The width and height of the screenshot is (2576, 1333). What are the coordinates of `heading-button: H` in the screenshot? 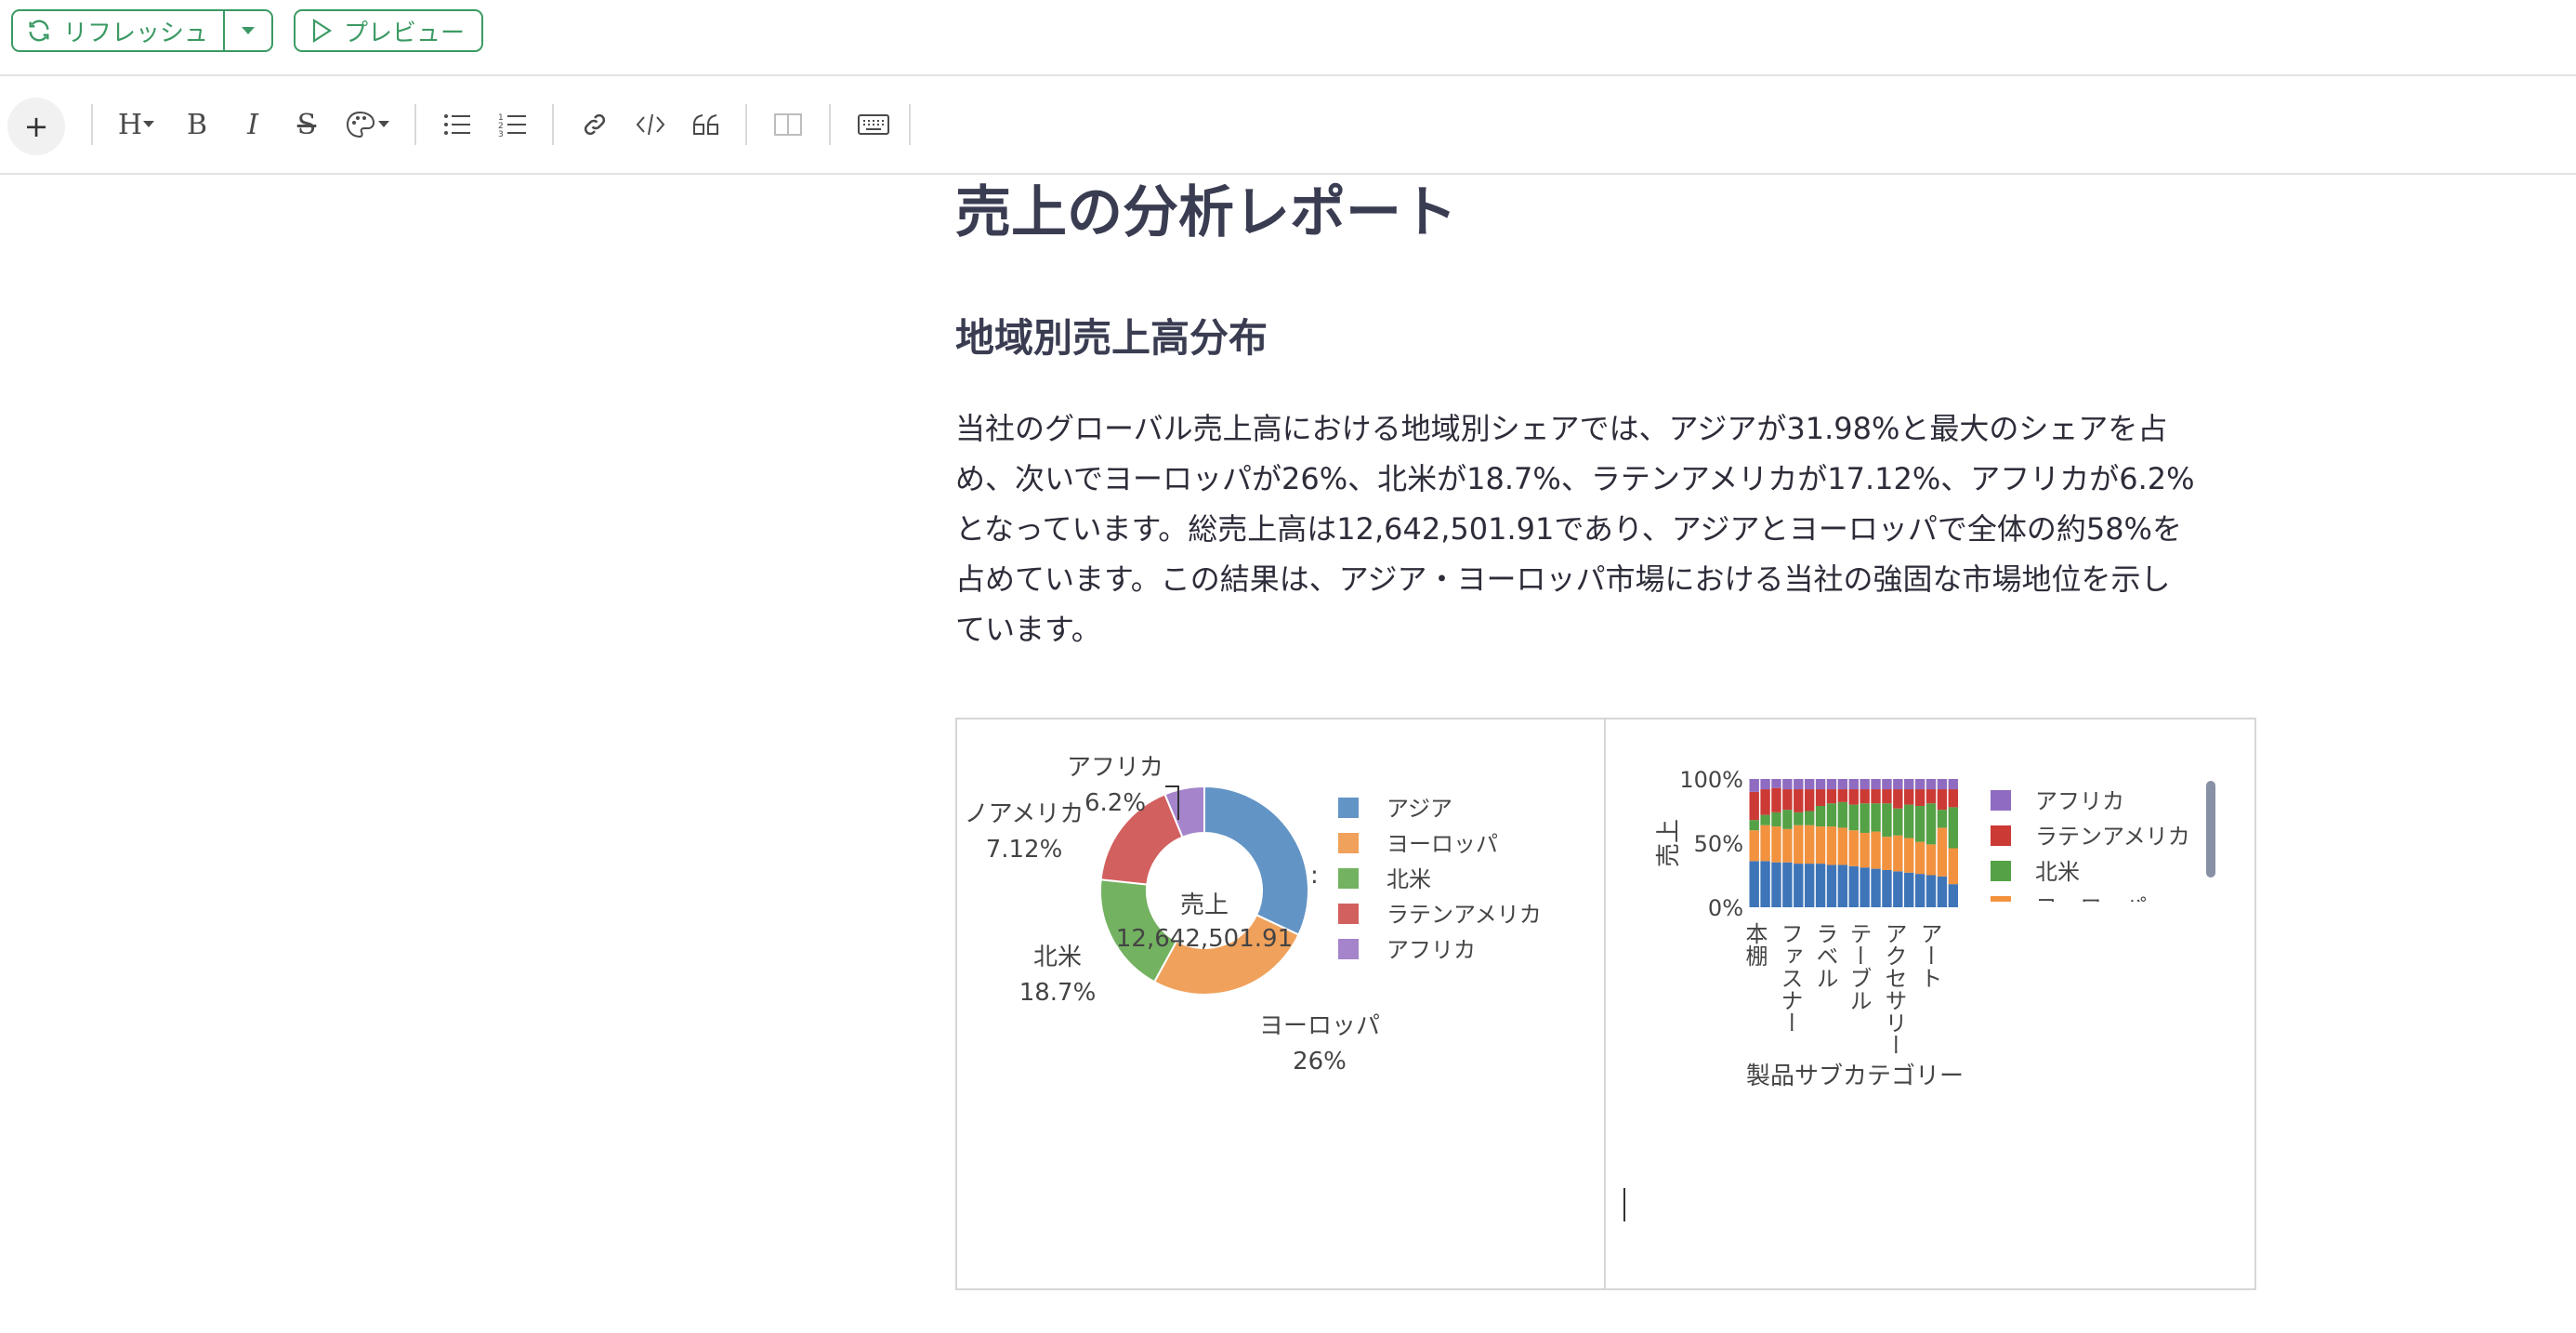 It's located at (136, 125).